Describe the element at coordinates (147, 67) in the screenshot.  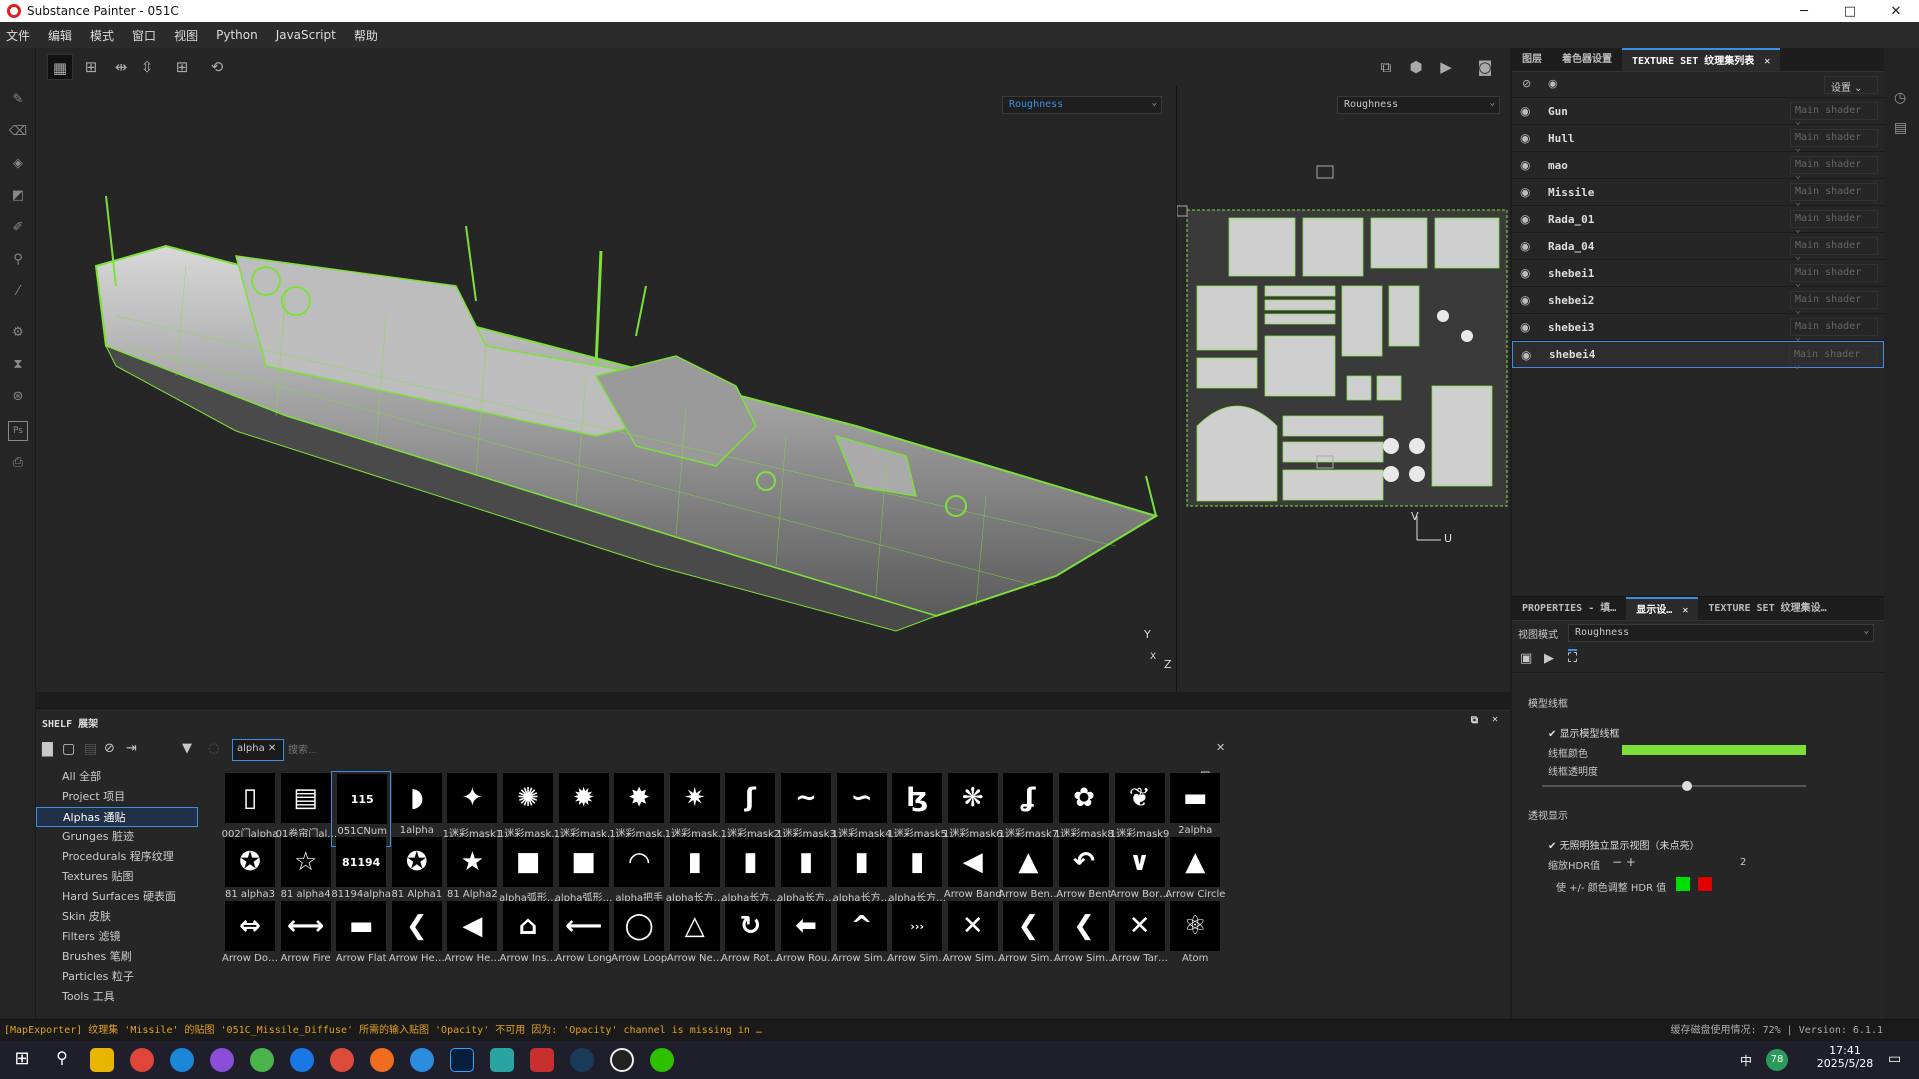
I see `mirror-y-icon: ⇳` at that location.